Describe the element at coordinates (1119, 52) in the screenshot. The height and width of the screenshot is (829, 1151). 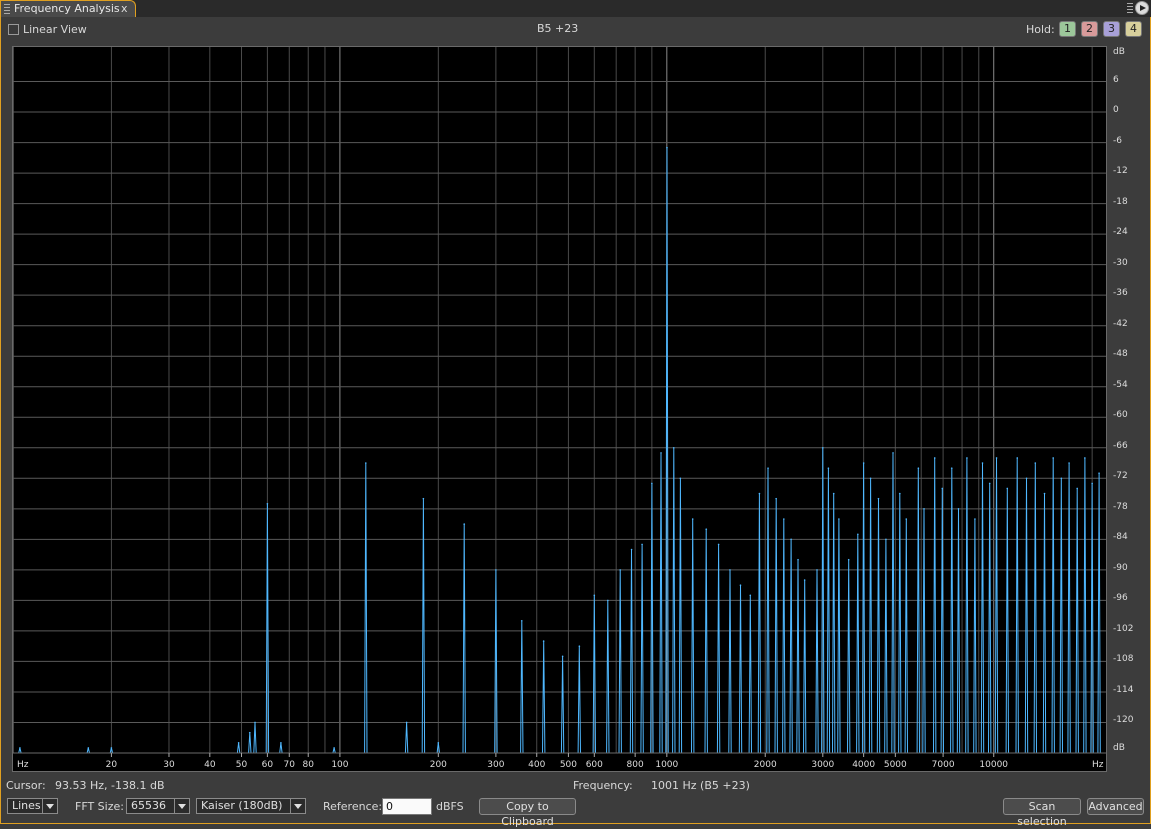
I see `y-unit-label-top: dB` at that location.